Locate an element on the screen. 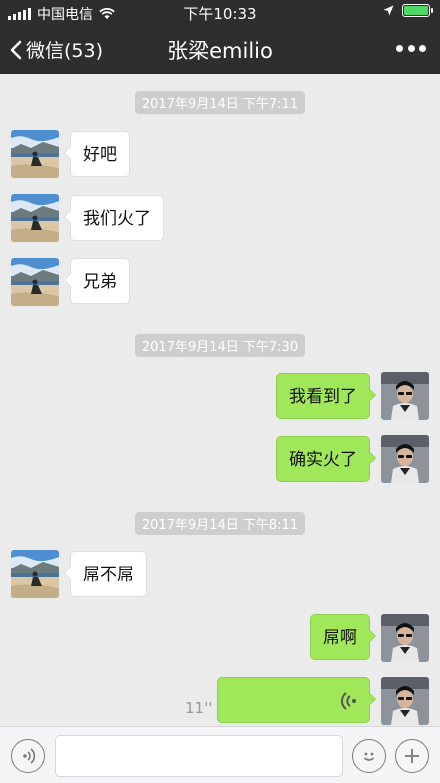  chat-title: 张梁emilio is located at coordinates (220, 51).